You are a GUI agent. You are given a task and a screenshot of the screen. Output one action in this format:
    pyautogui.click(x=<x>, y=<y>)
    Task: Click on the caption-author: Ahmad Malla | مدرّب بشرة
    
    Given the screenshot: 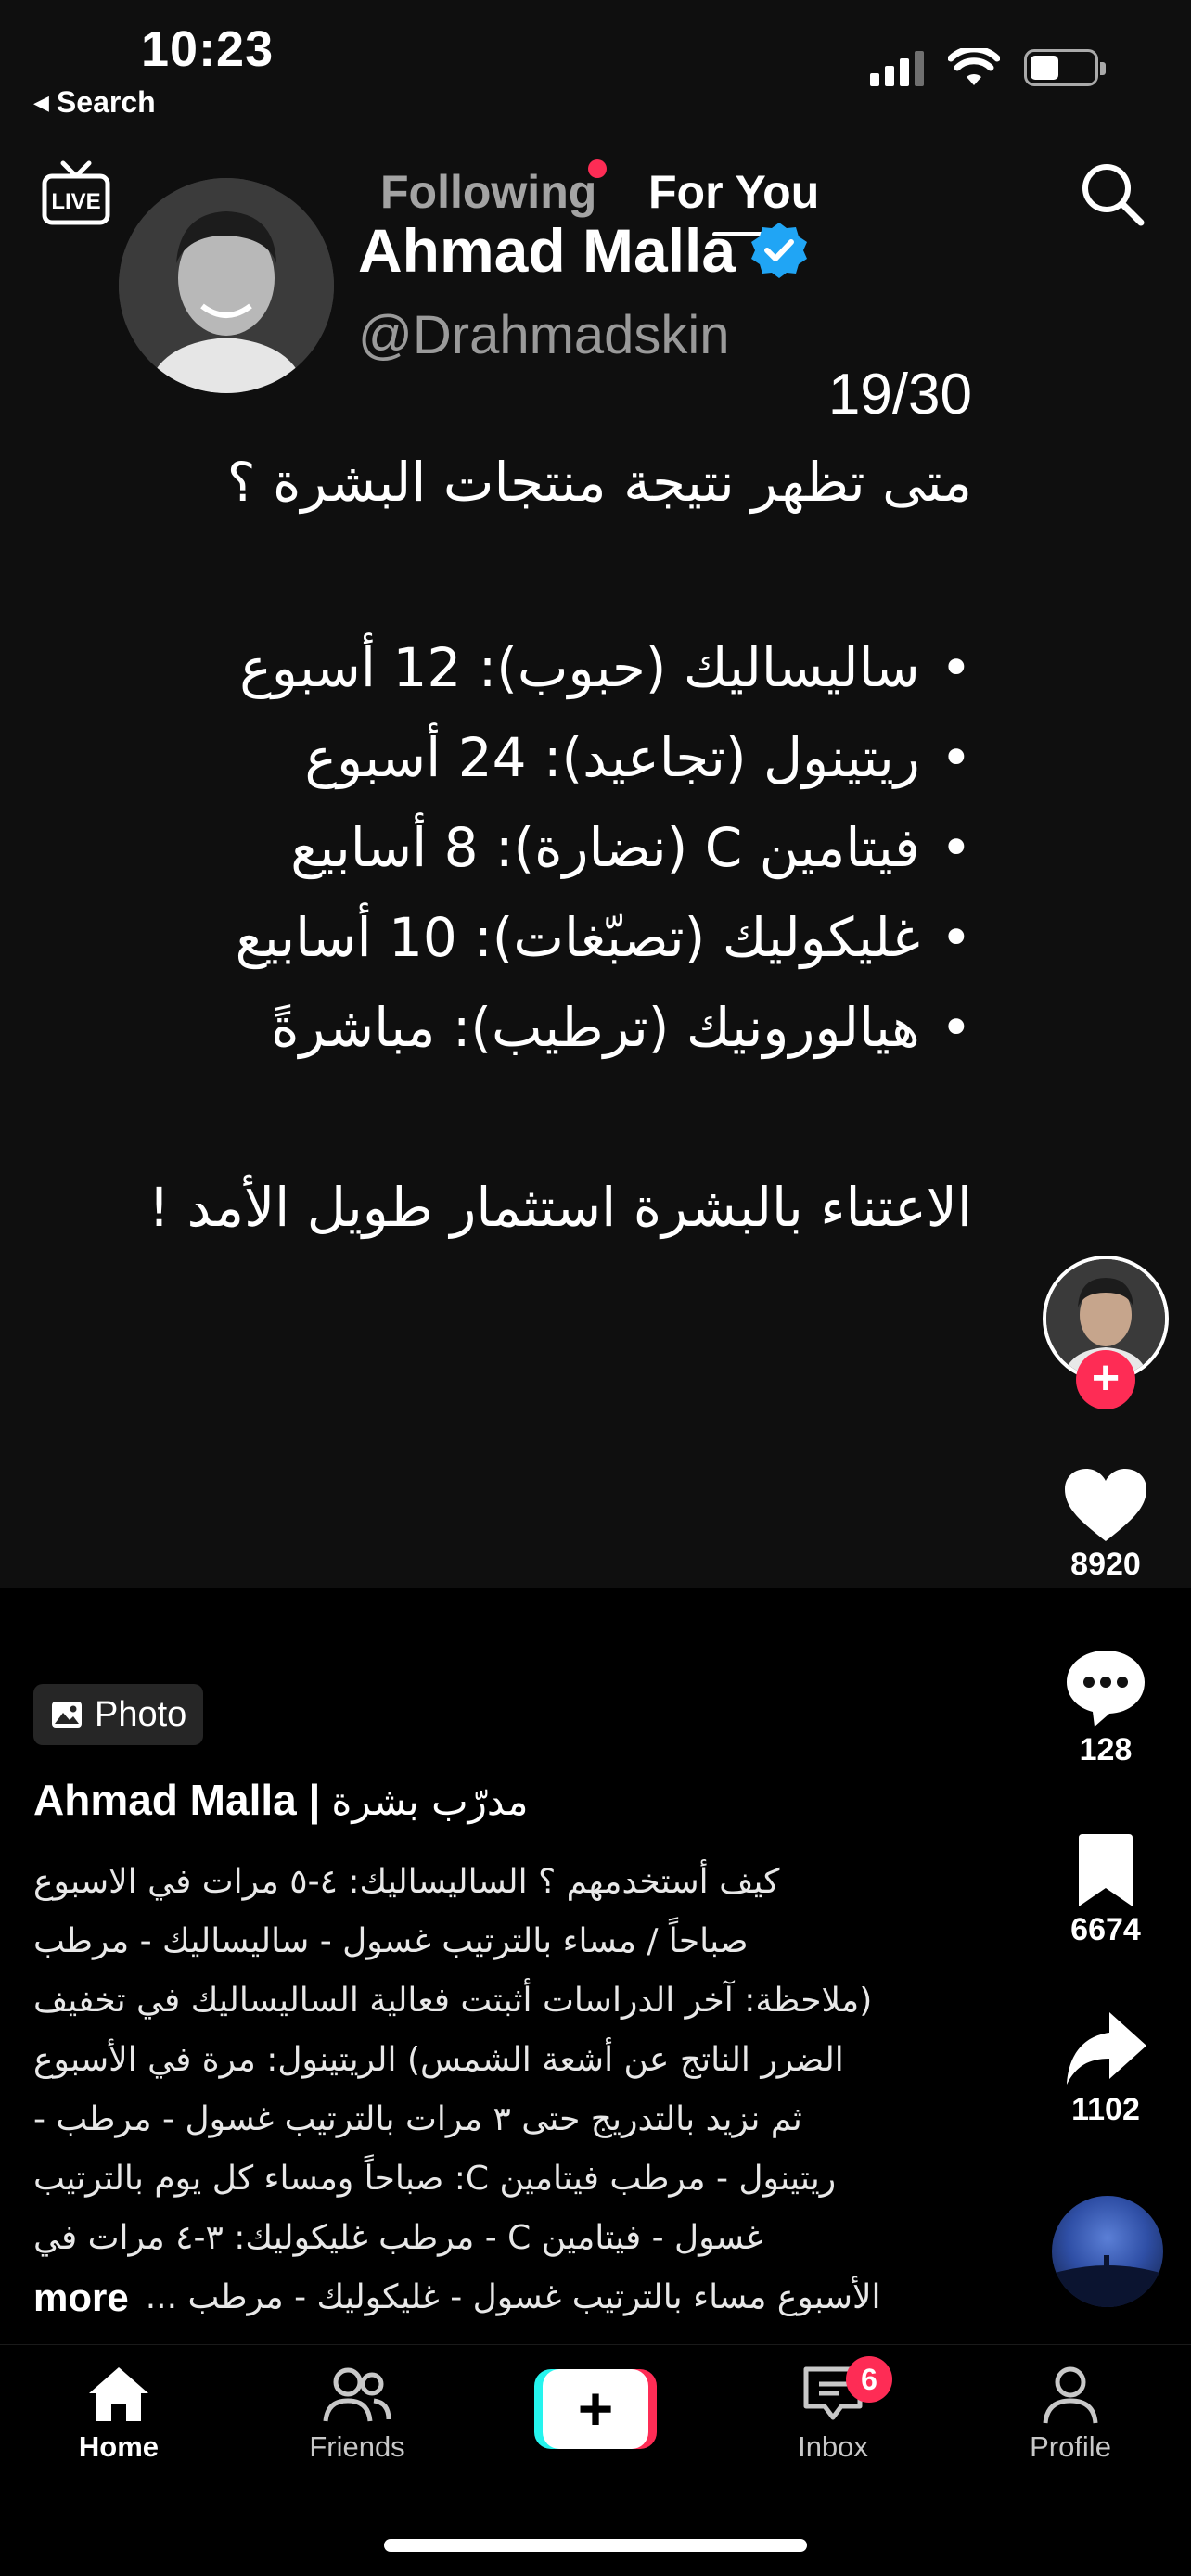 What is the action you would take?
    pyautogui.click(x=280, y=1800)
    